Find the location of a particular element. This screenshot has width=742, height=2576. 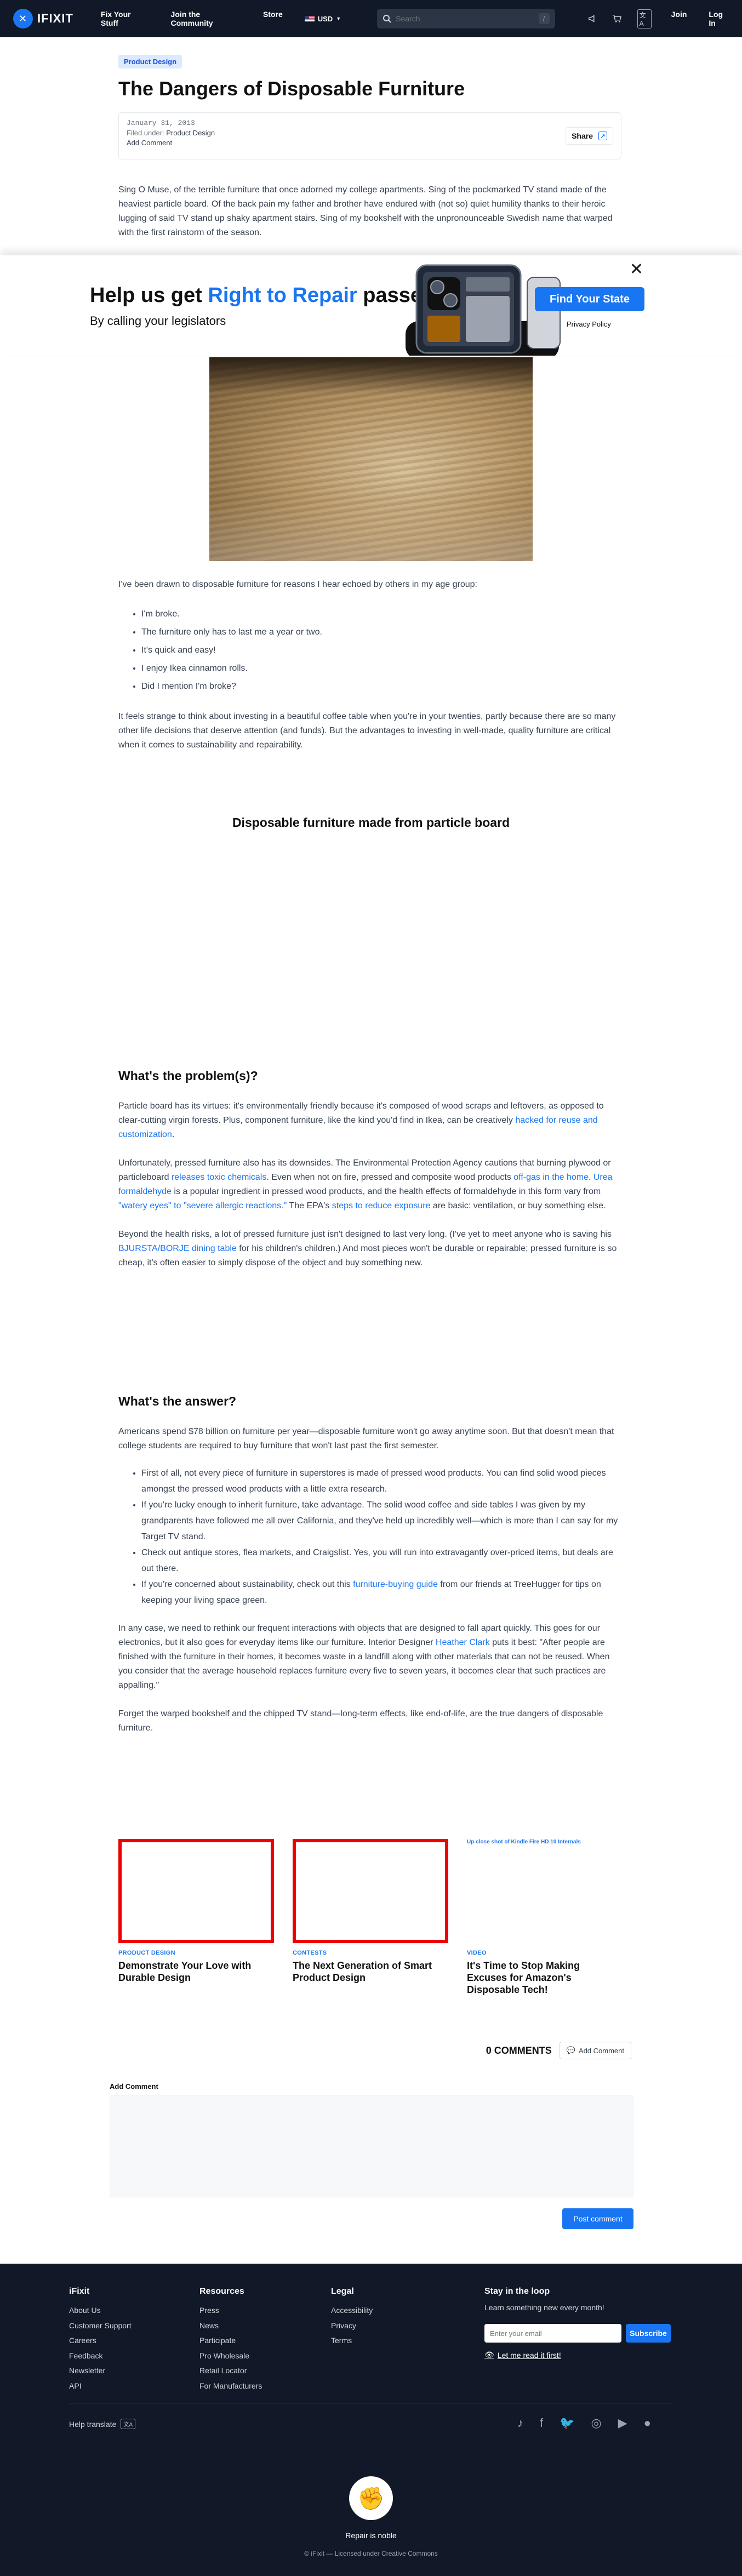

footer-link: Accessibility is located at coordinates (352, 2311).